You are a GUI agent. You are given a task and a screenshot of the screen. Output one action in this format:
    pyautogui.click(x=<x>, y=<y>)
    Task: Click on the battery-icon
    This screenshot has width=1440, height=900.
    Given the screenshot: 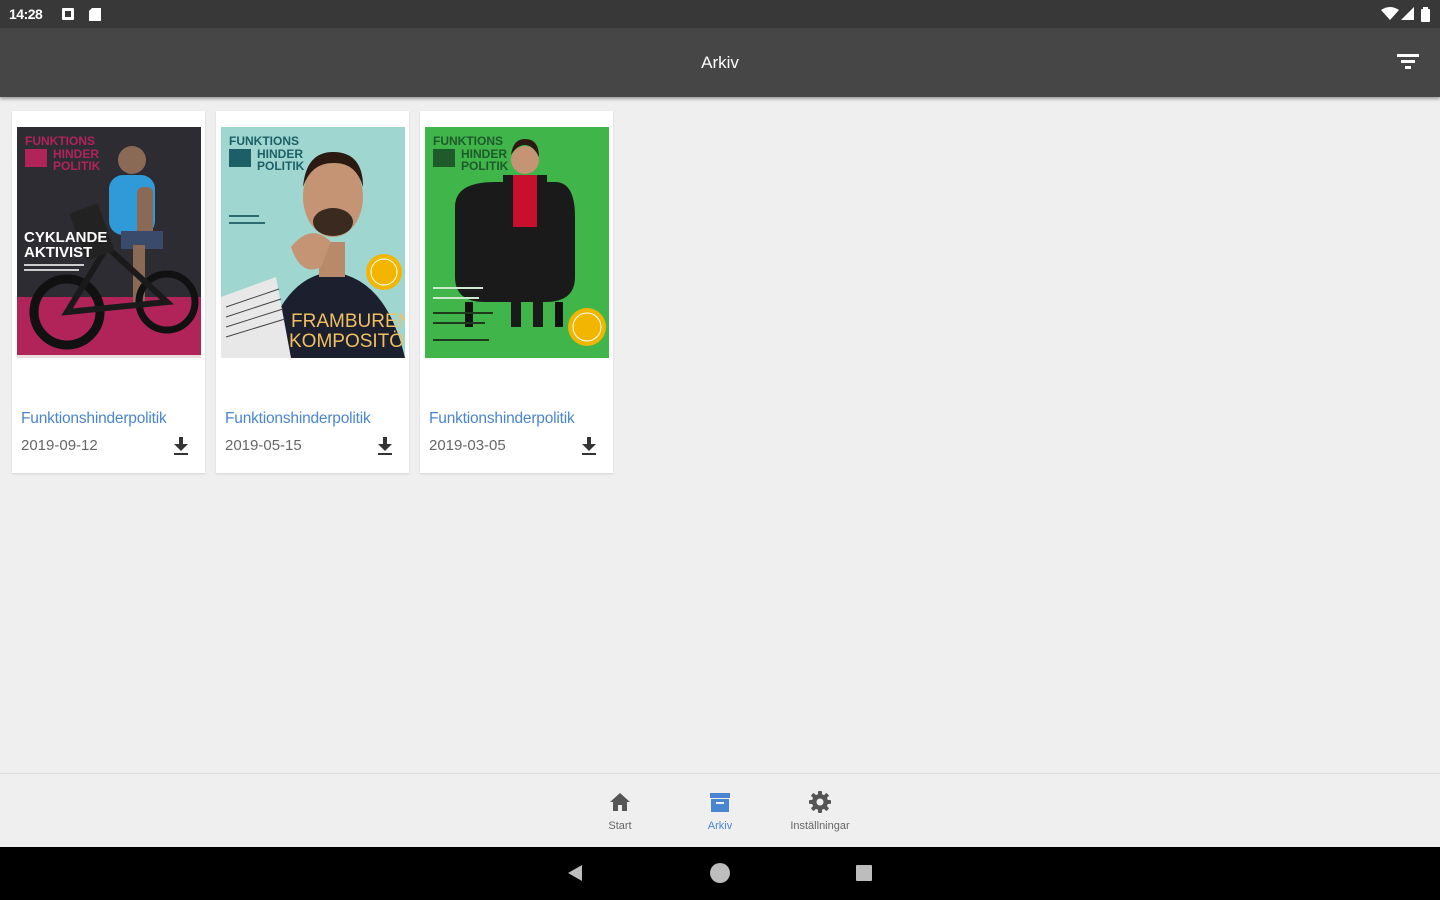 What is the action you would take?
    pyautogui.click(x=1425, y=17)
    